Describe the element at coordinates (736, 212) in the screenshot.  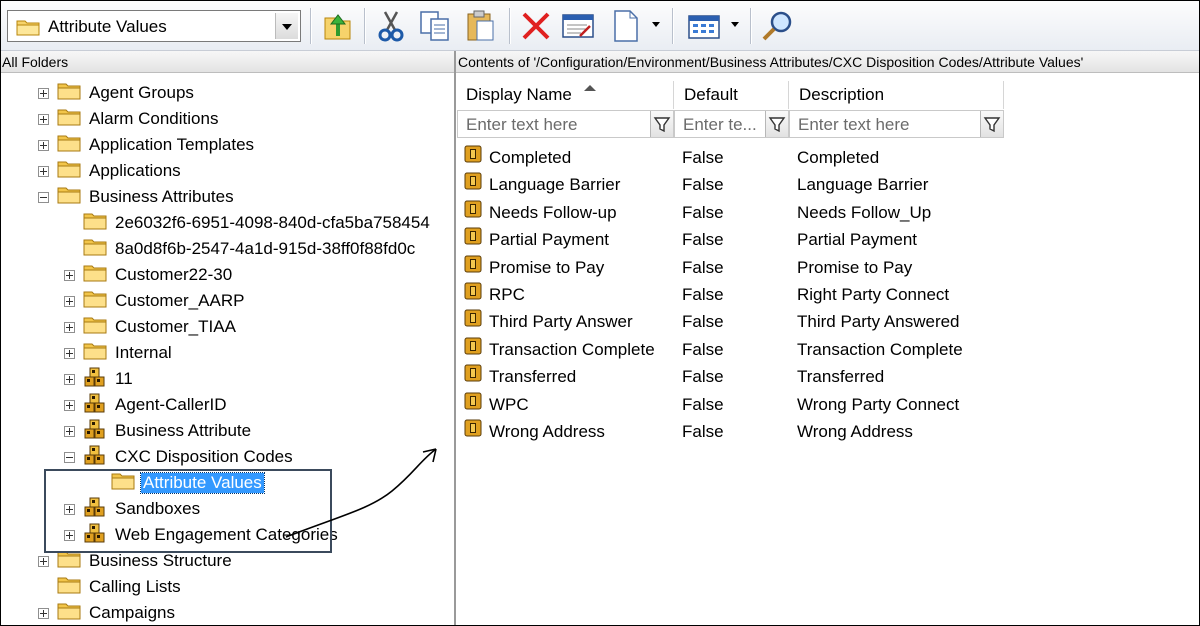
I see `table-row: Needs Follow-up False Needs Follow_Up` at that location.